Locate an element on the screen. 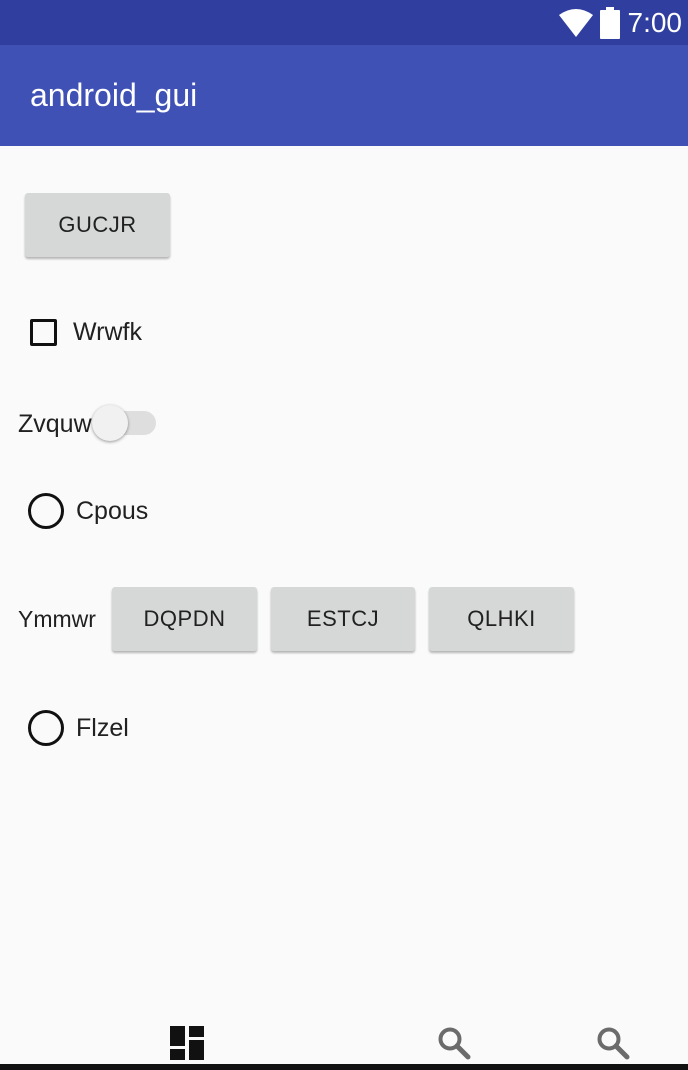 Image resolution: width=688 pixels, height=1070 pixels. radio-label: Flzel is located at coordinates (102, 728).